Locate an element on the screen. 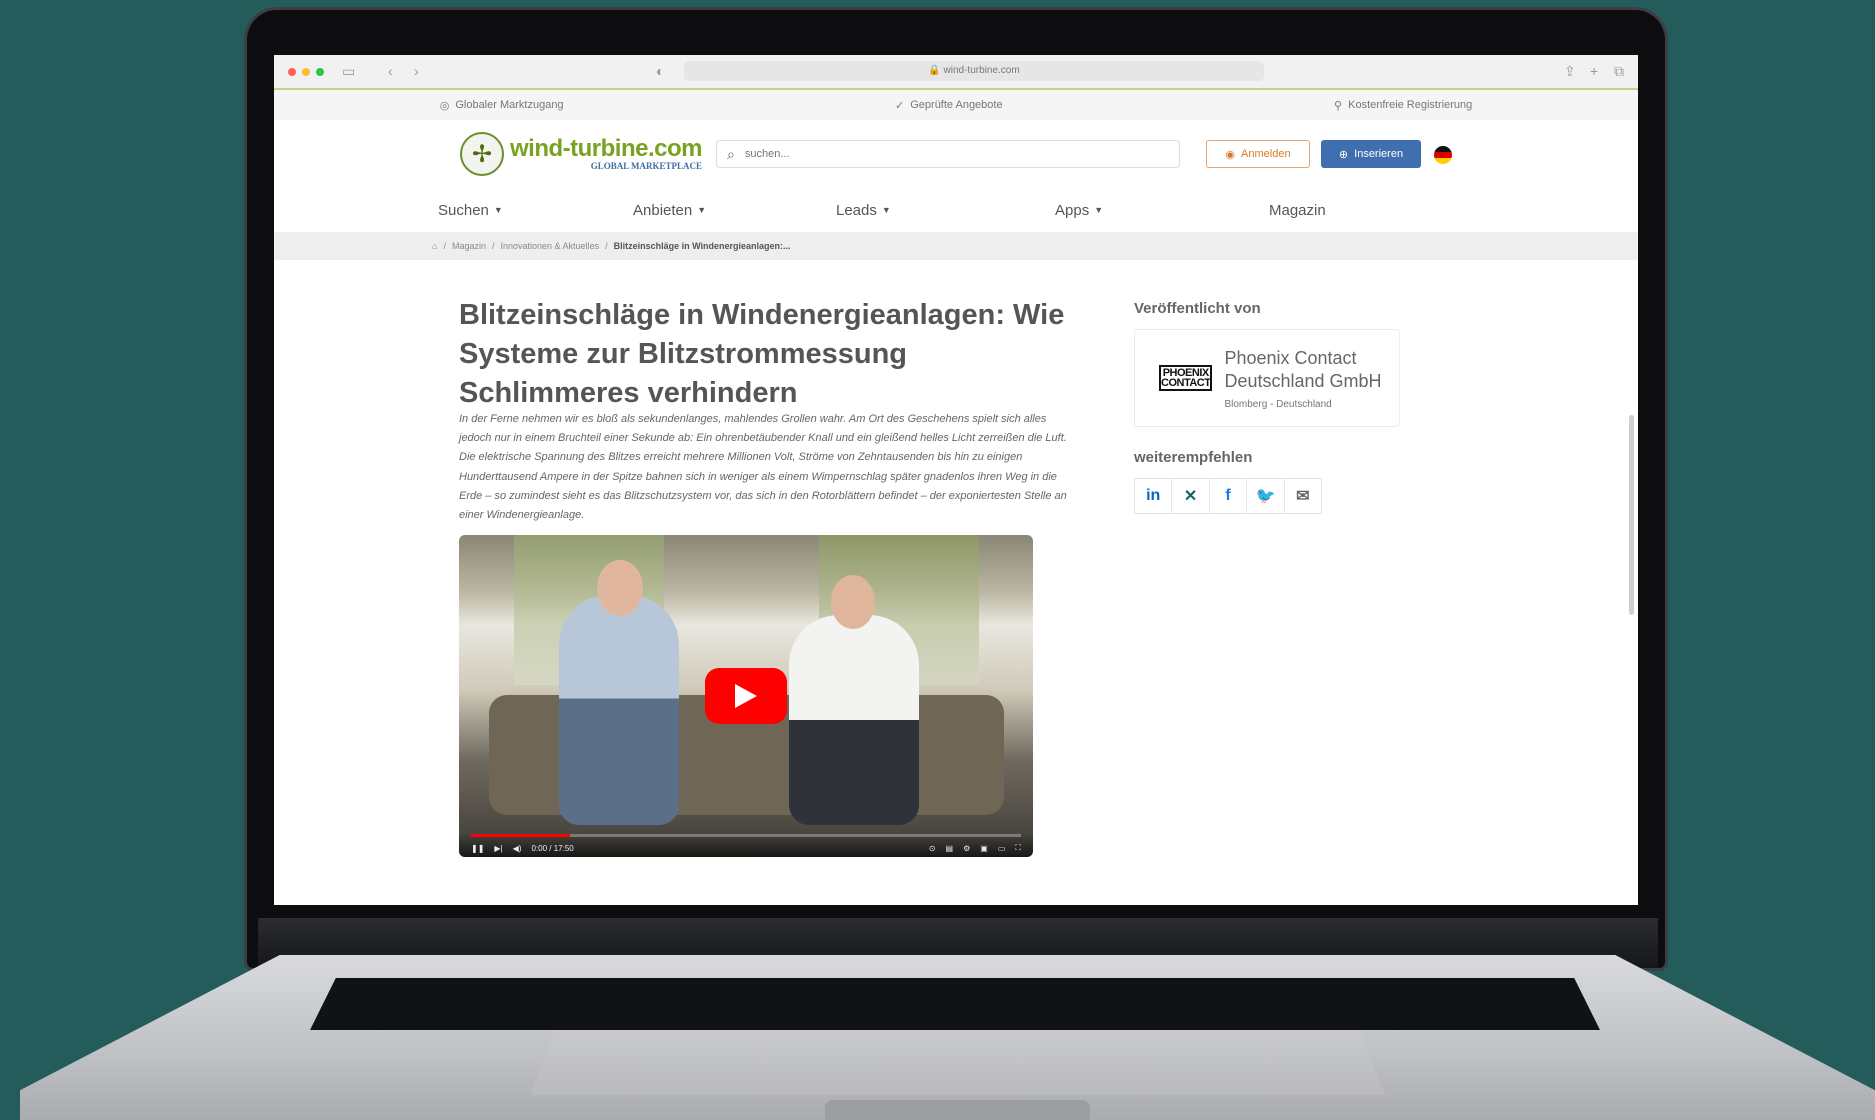 This screenshot has width=1875, height=1120. nav-item-apps: Apps ▼ is located at coordinates (1162, 210).